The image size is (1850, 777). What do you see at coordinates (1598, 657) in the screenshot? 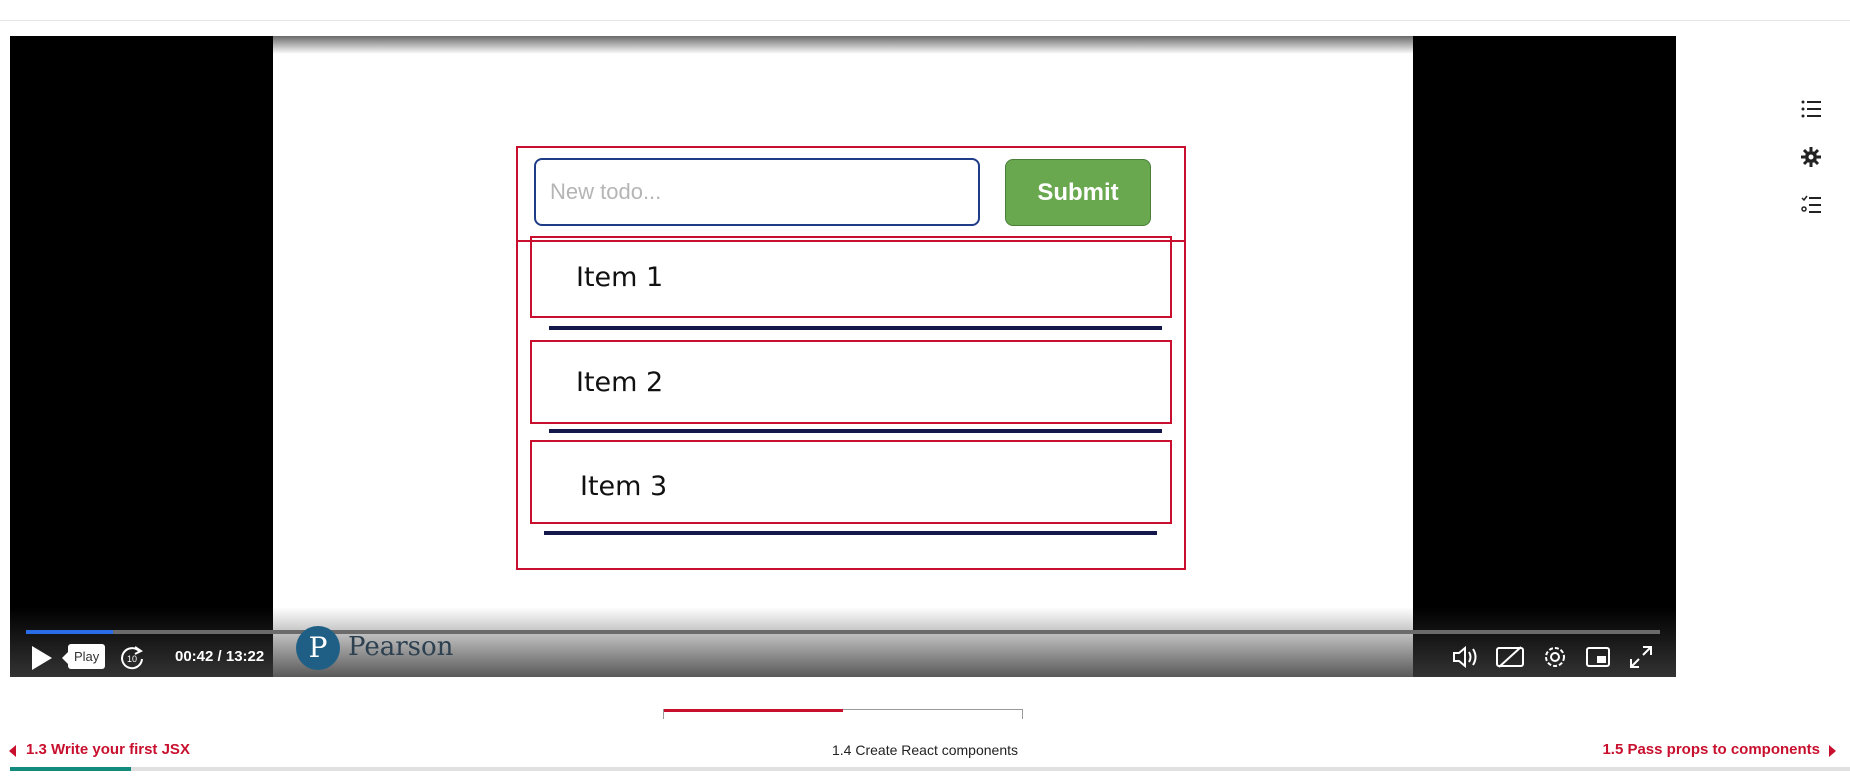
I see `picture-in-picture-icon` at bounding box center [1598, 657].